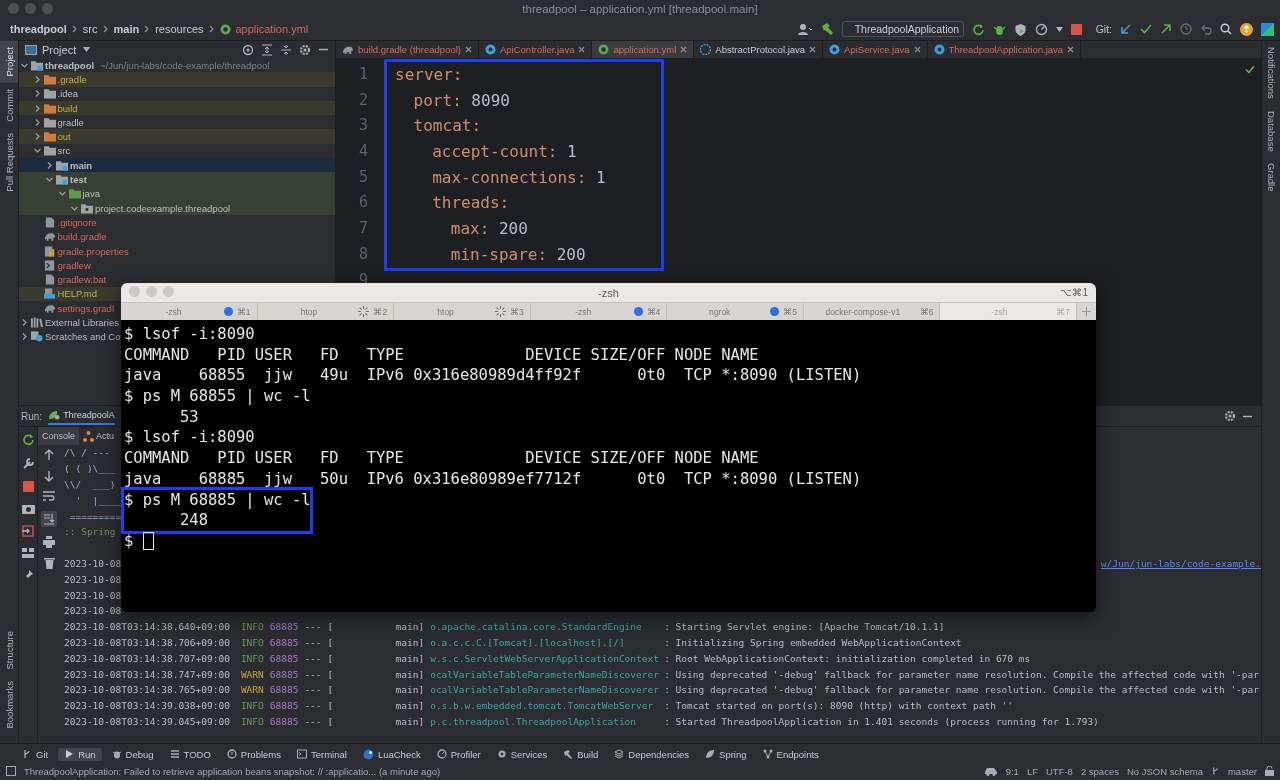  Describe the element at coordinates (74, 265) in the screenshot. I see `tree-item-label: gradlew` at that location.